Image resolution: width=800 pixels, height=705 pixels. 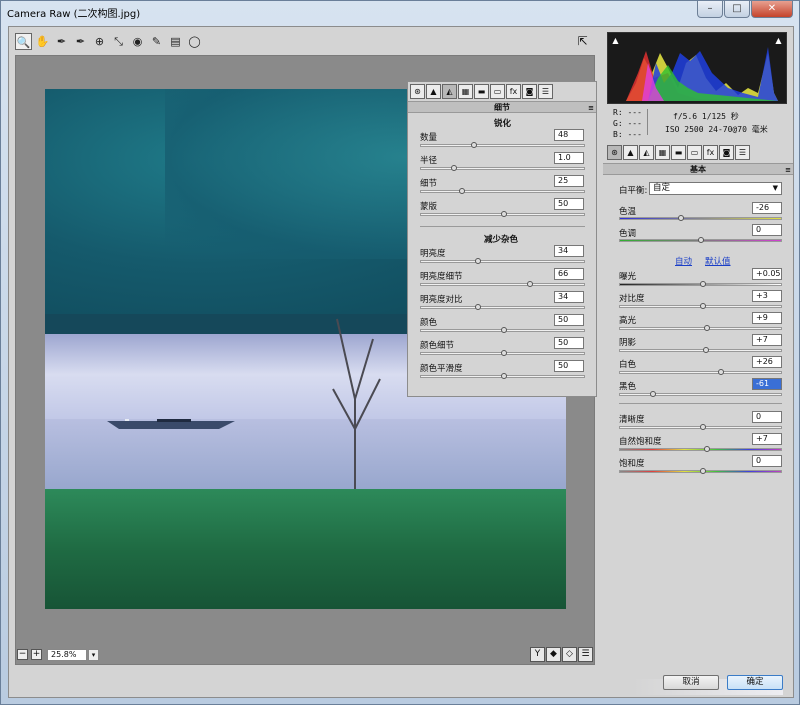 I want to click on luminance-field: 34, so click(x=569, y=251).